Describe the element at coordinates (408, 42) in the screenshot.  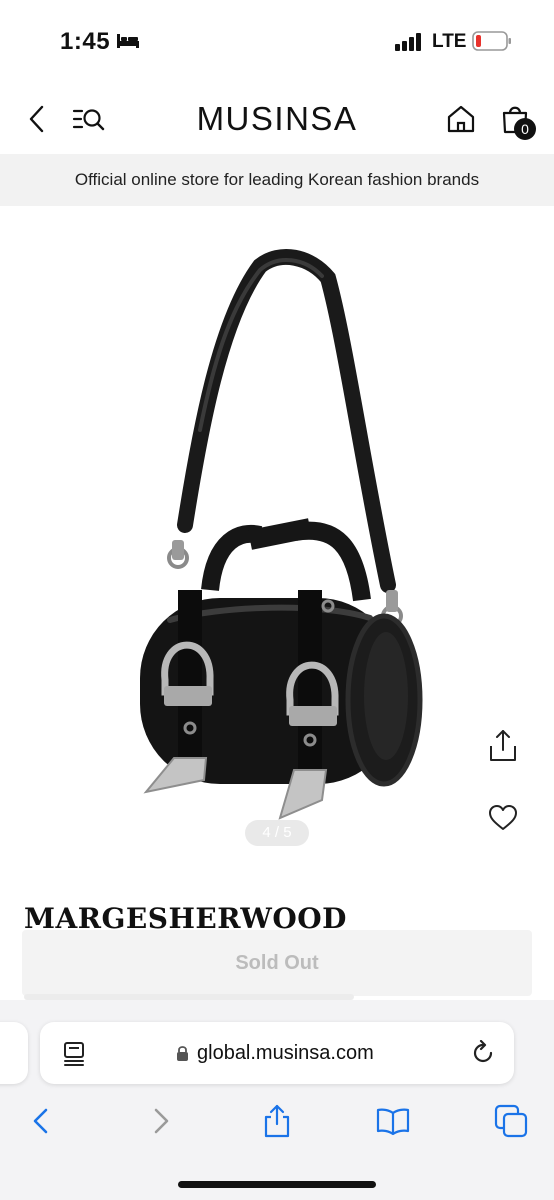
I see `signal-icon` at that location.